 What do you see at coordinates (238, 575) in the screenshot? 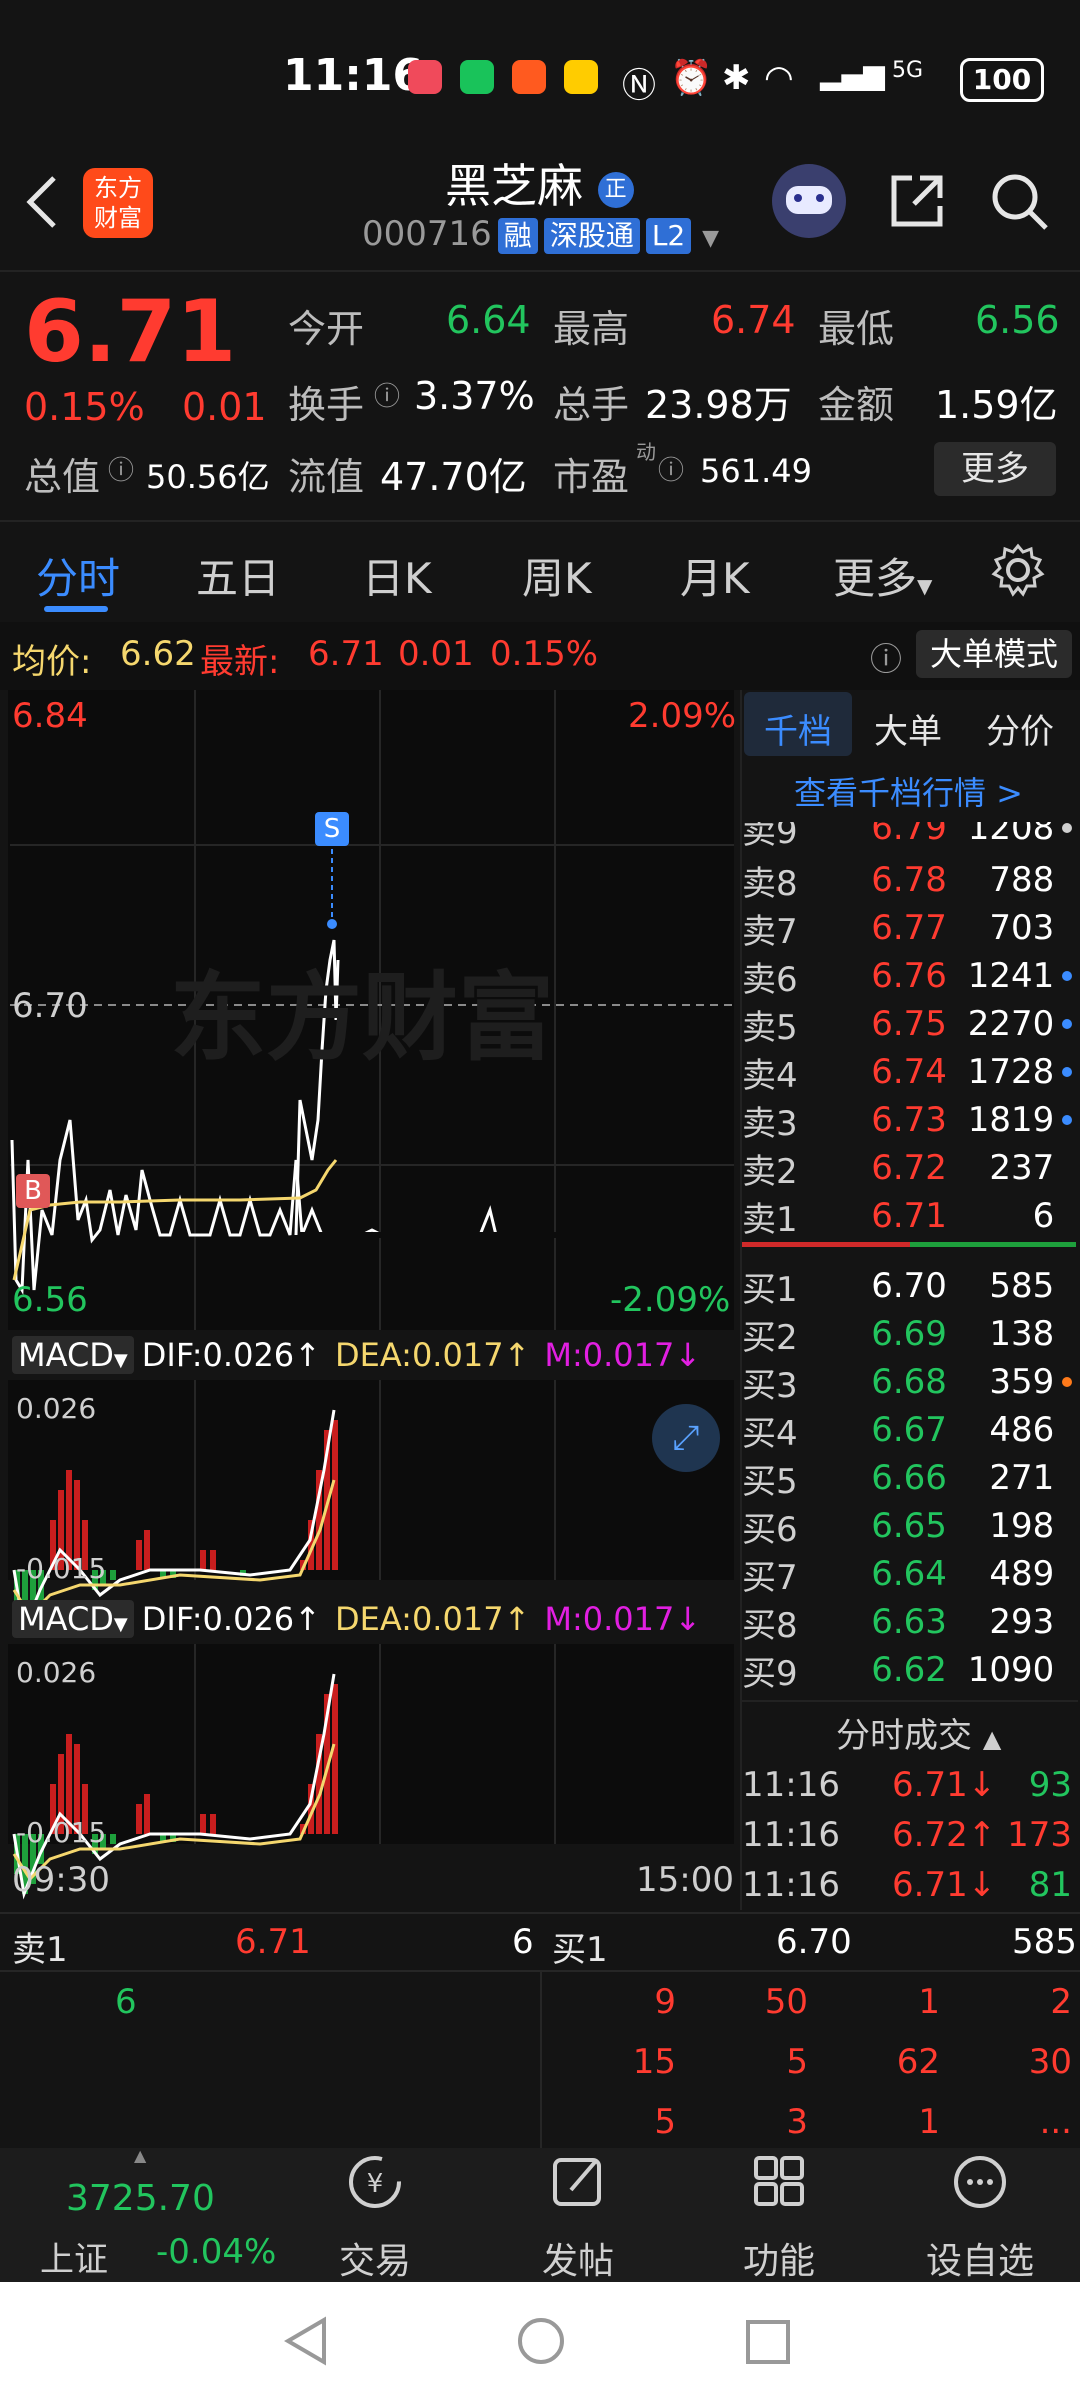
I see `tab-5day: 五日` at bounding box center [238, 575].